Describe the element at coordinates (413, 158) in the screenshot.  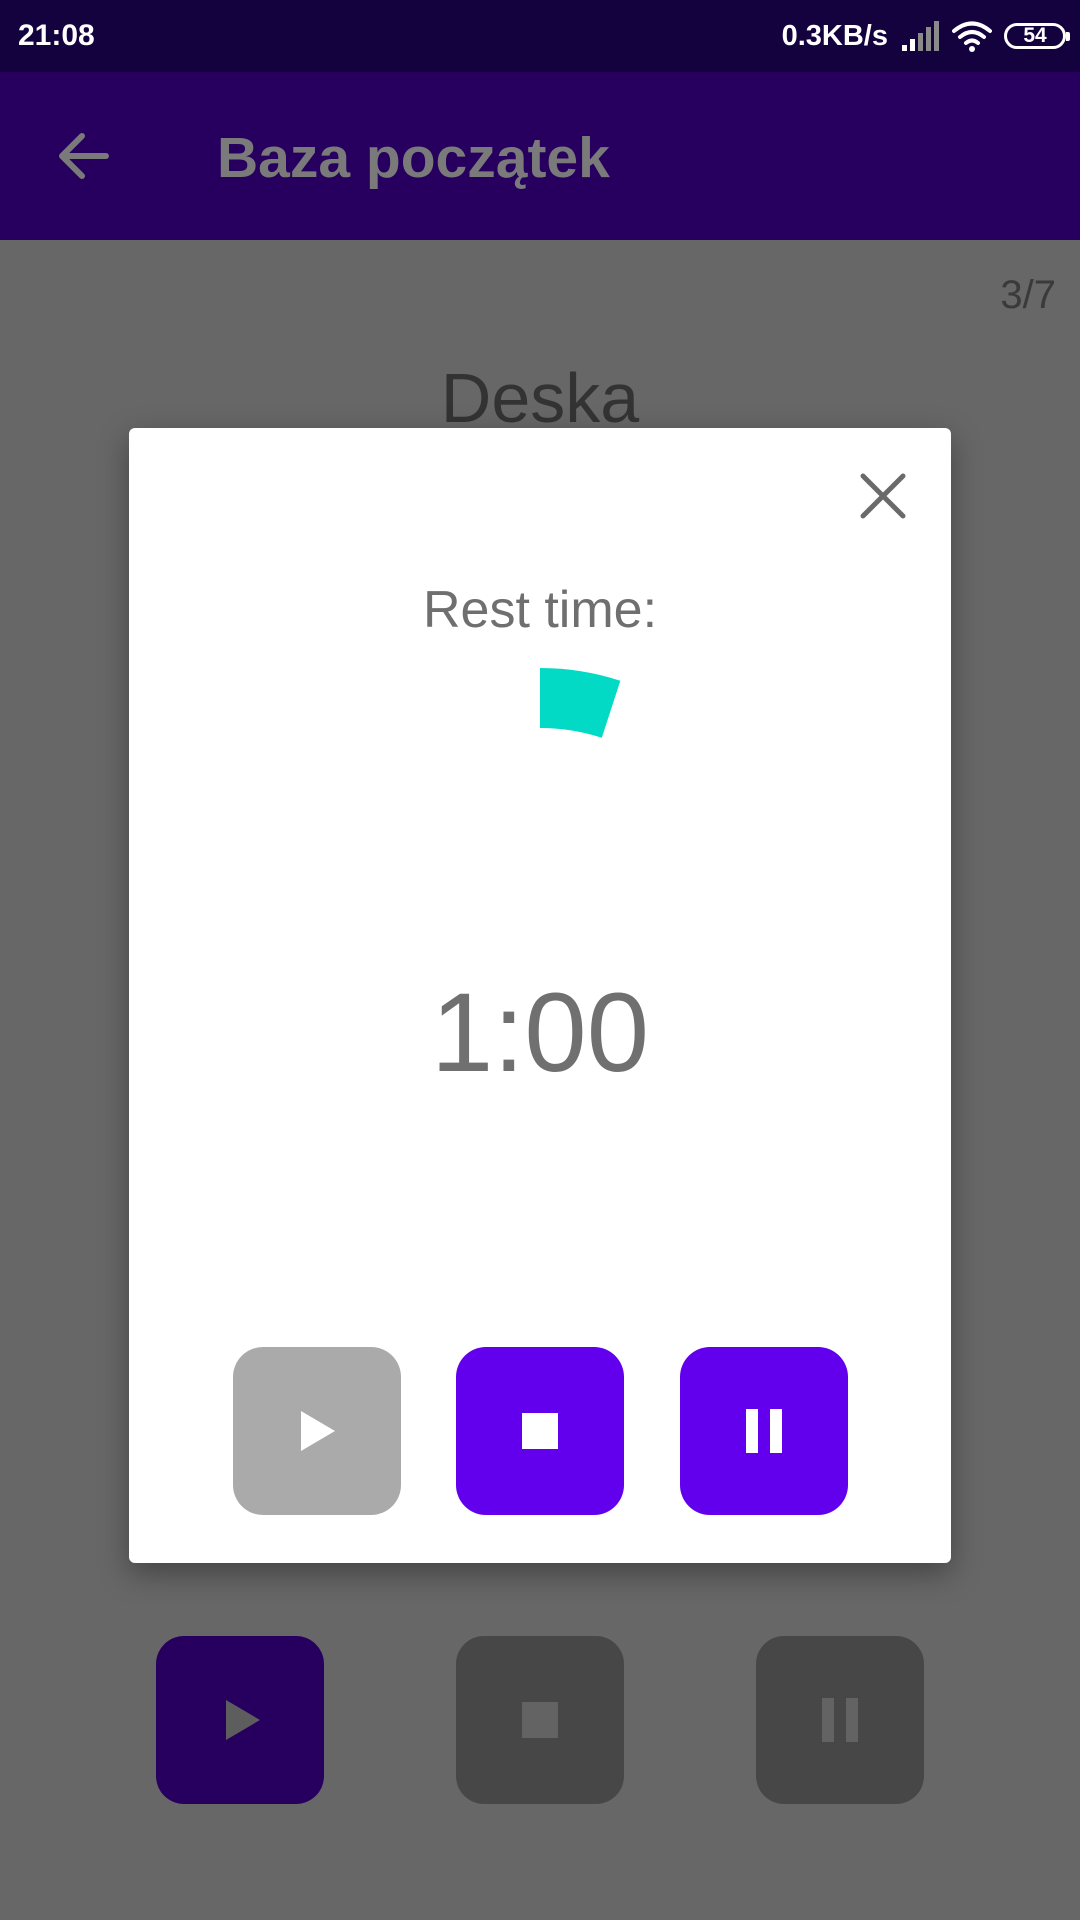
I see `page-title: Baza początek` at that location.